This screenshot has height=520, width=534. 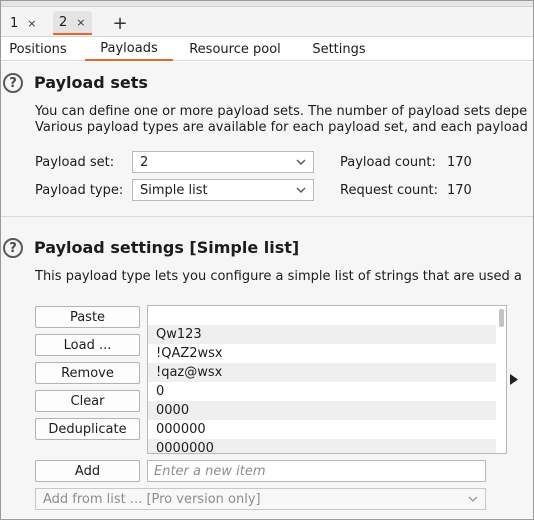 What do you see at coordinates (389, 190) in the screenshot?
I see `request-count-label: Request count:` at bounding box center [389, 190].